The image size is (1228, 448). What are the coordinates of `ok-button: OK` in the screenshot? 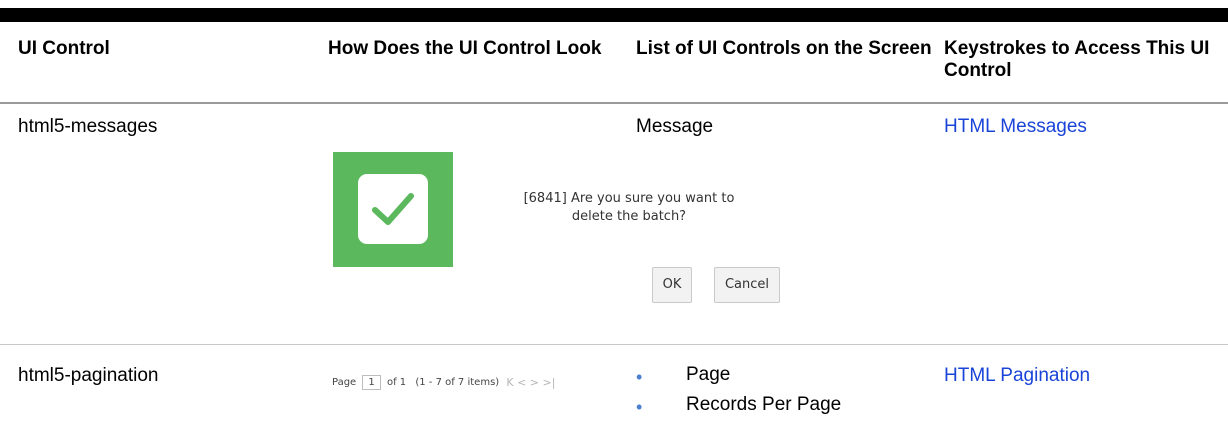 It's located at (672, 285).